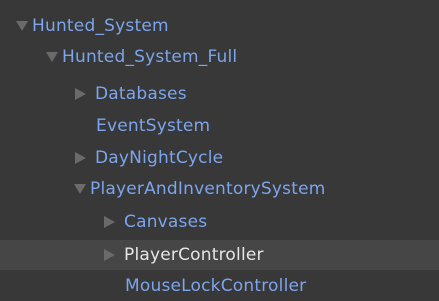  Describe the element at coordinates (153, 126) in the screenshot. I see `hierarchy-item-label: EventSystem` at that location.